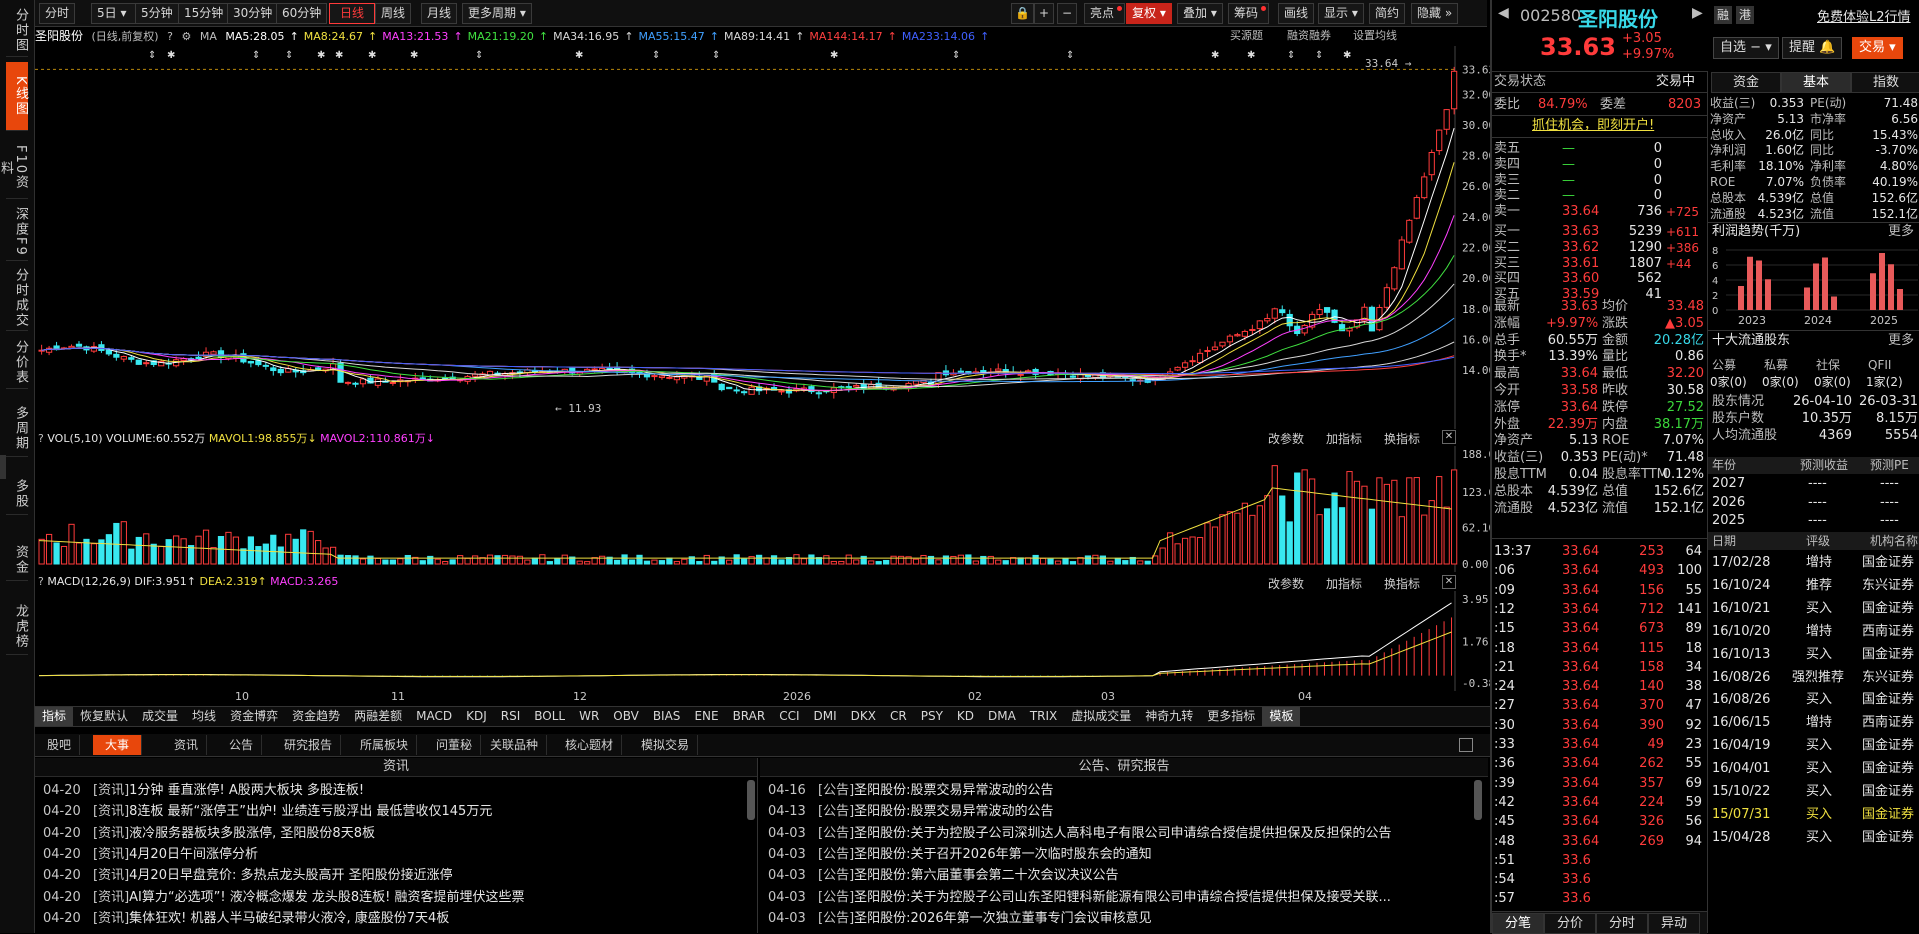 The image size is (1919, 934). Describe the element at coordinates (17, 30) in the screenshot. I see `tab-timeshare: 分时图` at that location.